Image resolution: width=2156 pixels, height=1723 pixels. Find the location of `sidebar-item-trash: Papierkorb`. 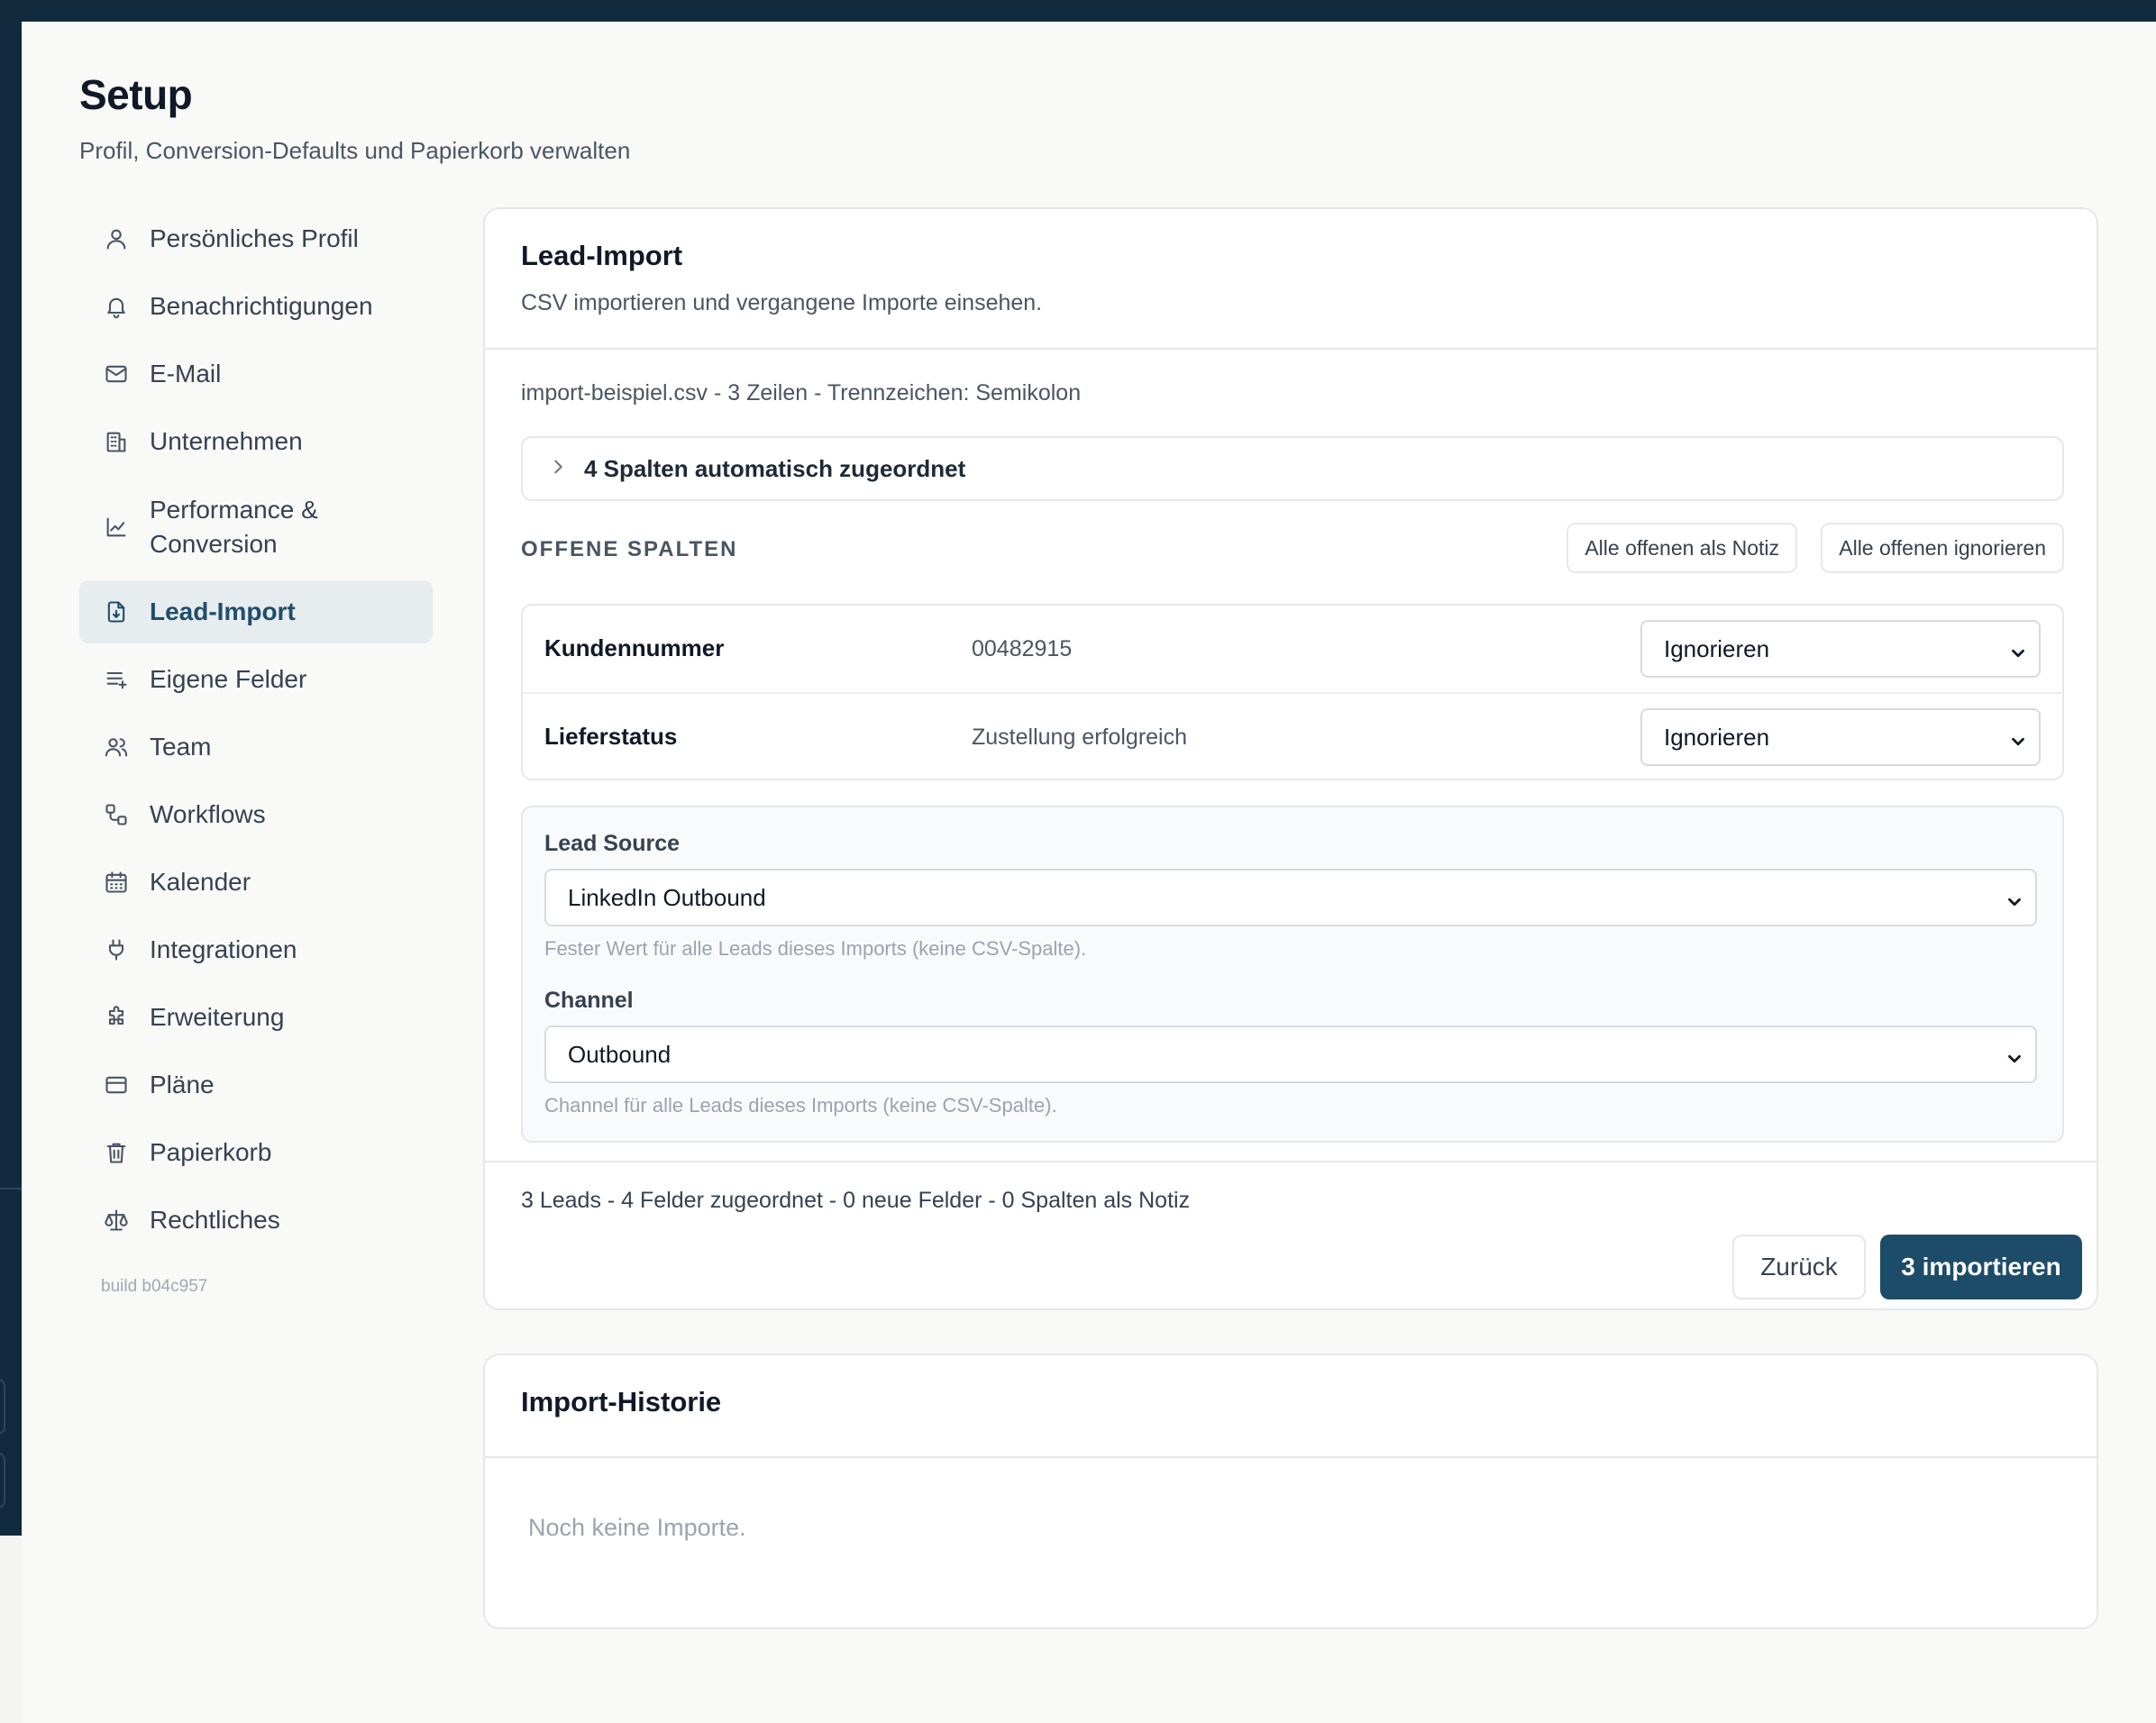

sidebar-item-trash: Papierkorb is located at coordinates (256, 1152).